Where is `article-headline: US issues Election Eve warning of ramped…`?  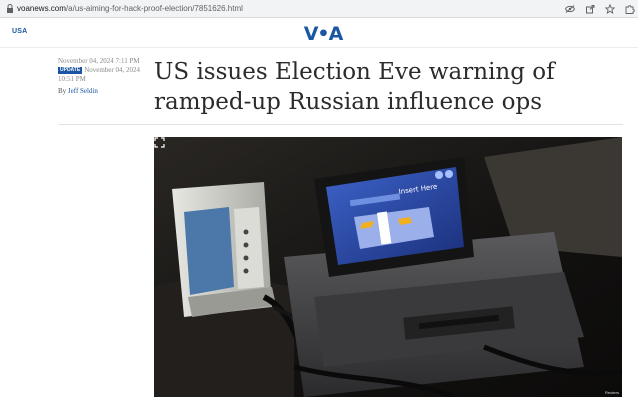 article-headline: US issues Election Eve warning of ramped… is located at coordinates (354, 87).